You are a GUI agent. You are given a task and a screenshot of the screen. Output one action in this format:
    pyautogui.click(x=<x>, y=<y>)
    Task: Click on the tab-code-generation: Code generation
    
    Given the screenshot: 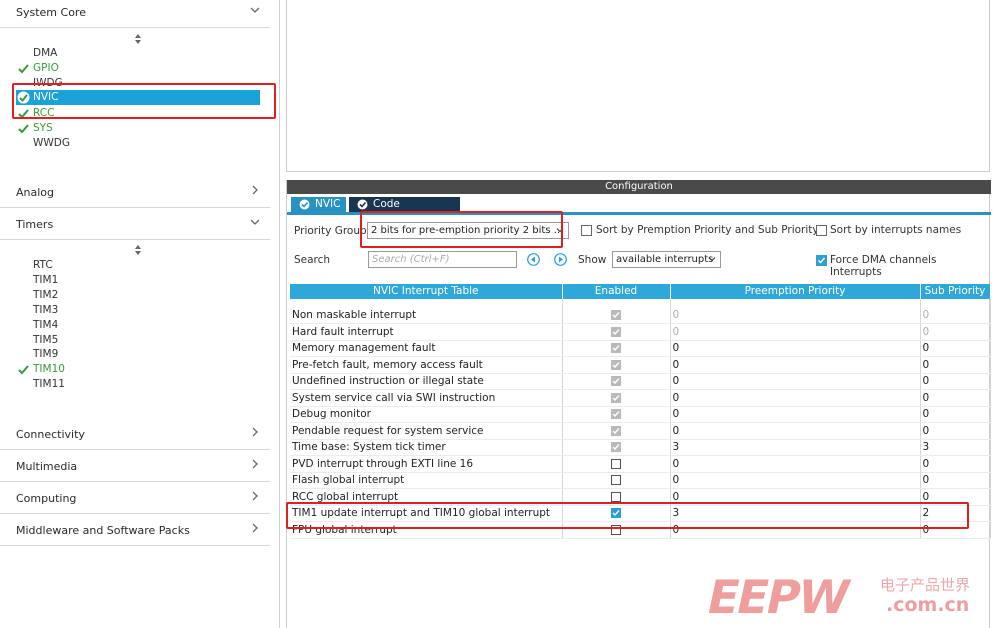 What is the action you would take?
    pyautogui.click(x=404, y=211)
    